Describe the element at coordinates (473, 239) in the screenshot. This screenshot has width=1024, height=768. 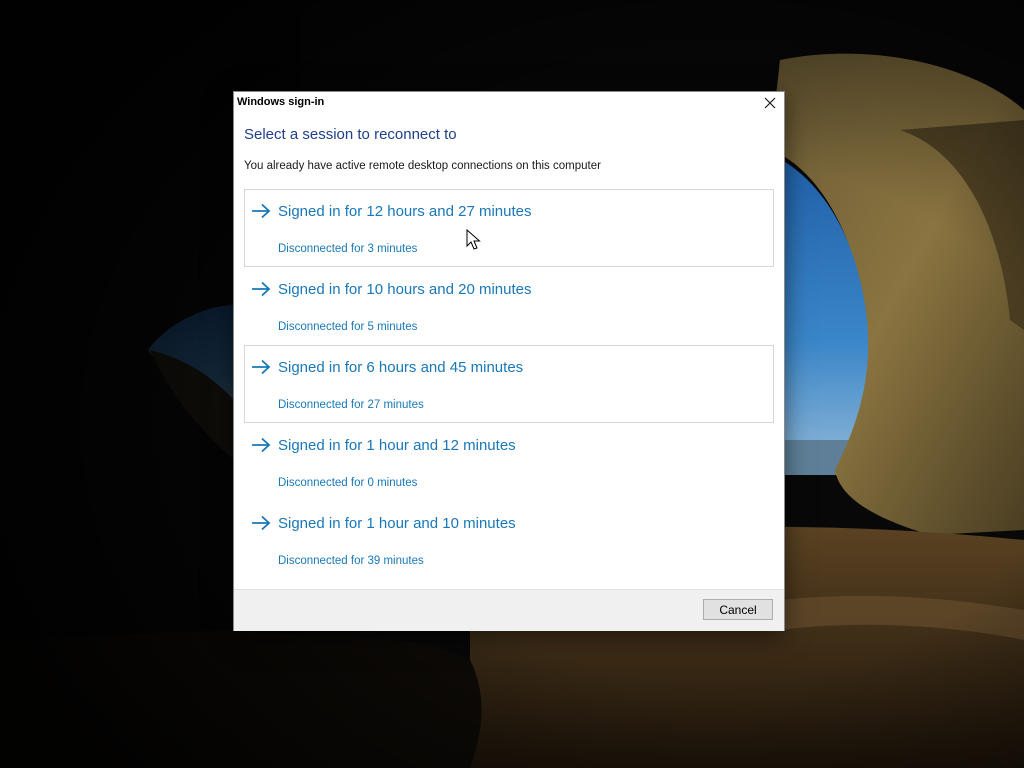
I see `mouse-pointer-icon` at that location.